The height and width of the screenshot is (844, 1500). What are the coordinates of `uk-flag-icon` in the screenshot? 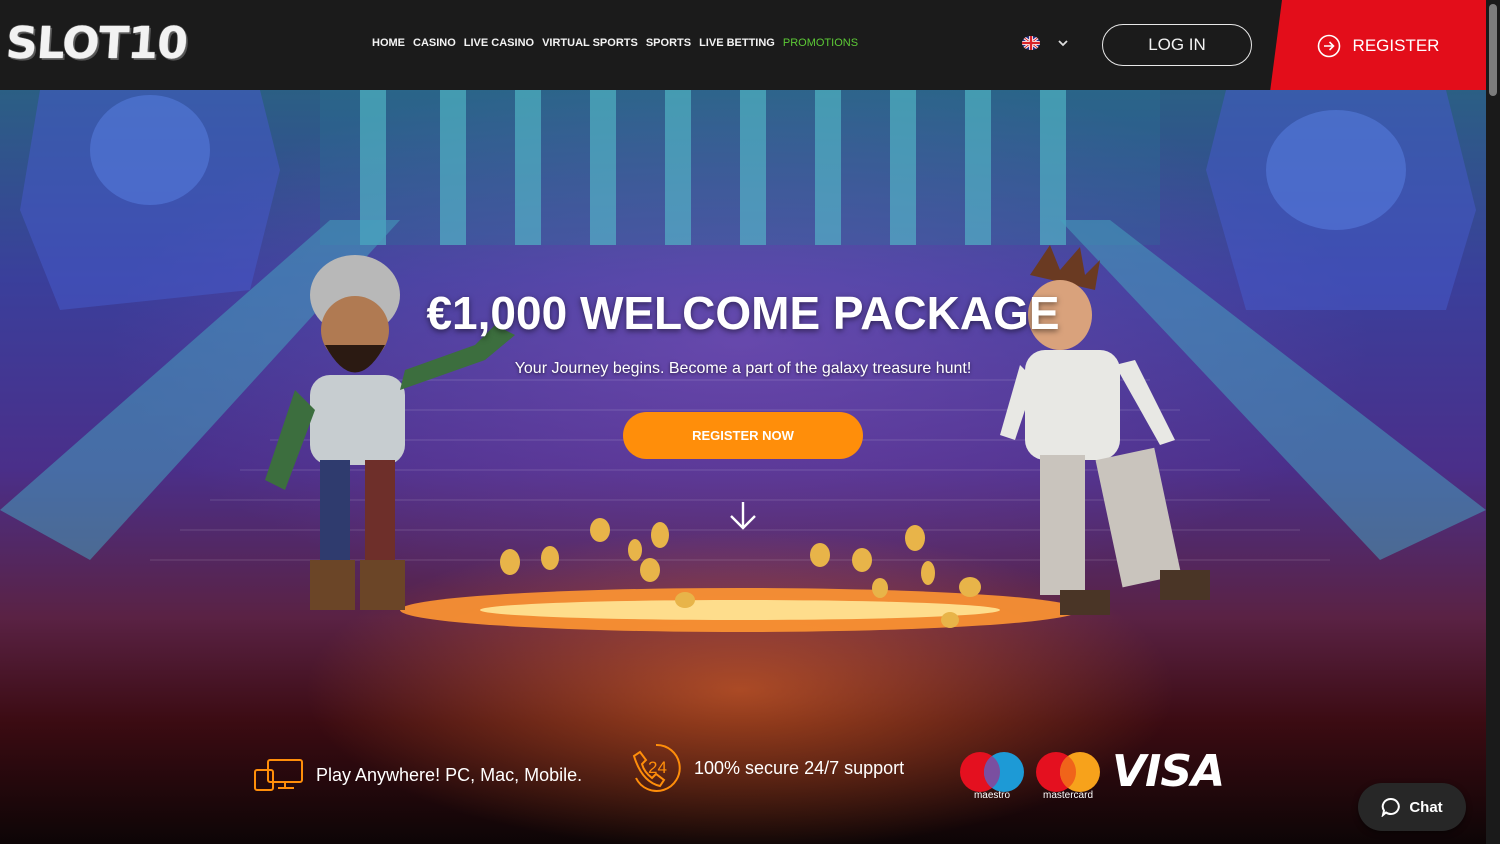 It's located at (1031, 43).